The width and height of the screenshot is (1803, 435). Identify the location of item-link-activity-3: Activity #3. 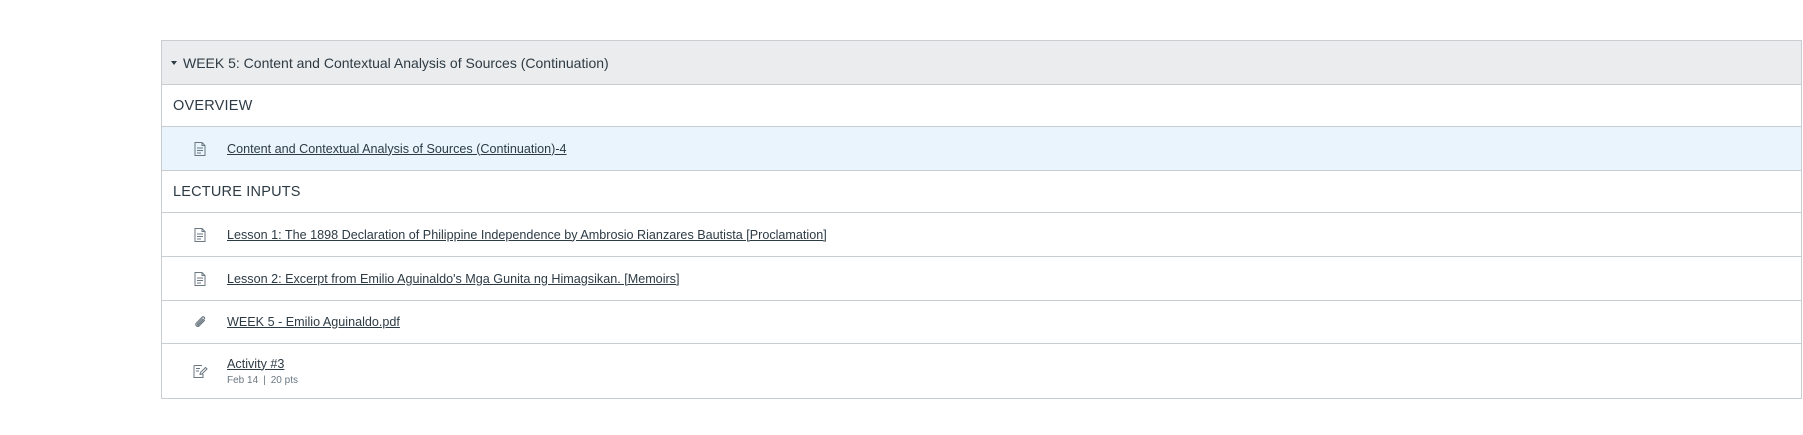
(262, 364).